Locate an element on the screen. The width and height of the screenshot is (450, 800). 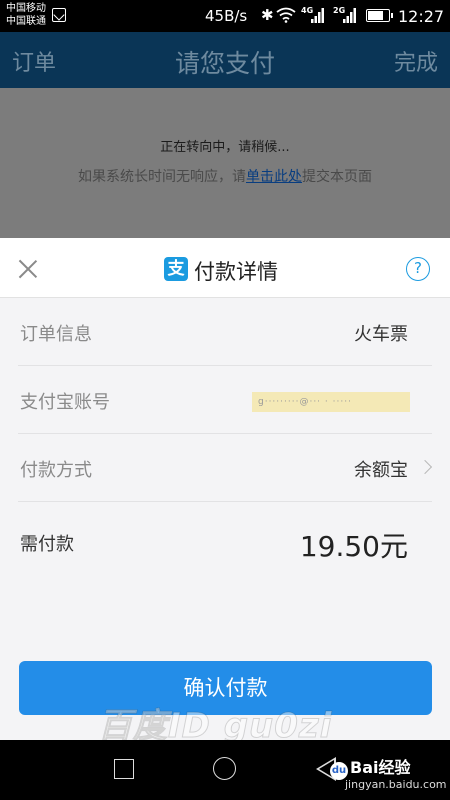
help-icon: ? is located at coordinates (418, 269).